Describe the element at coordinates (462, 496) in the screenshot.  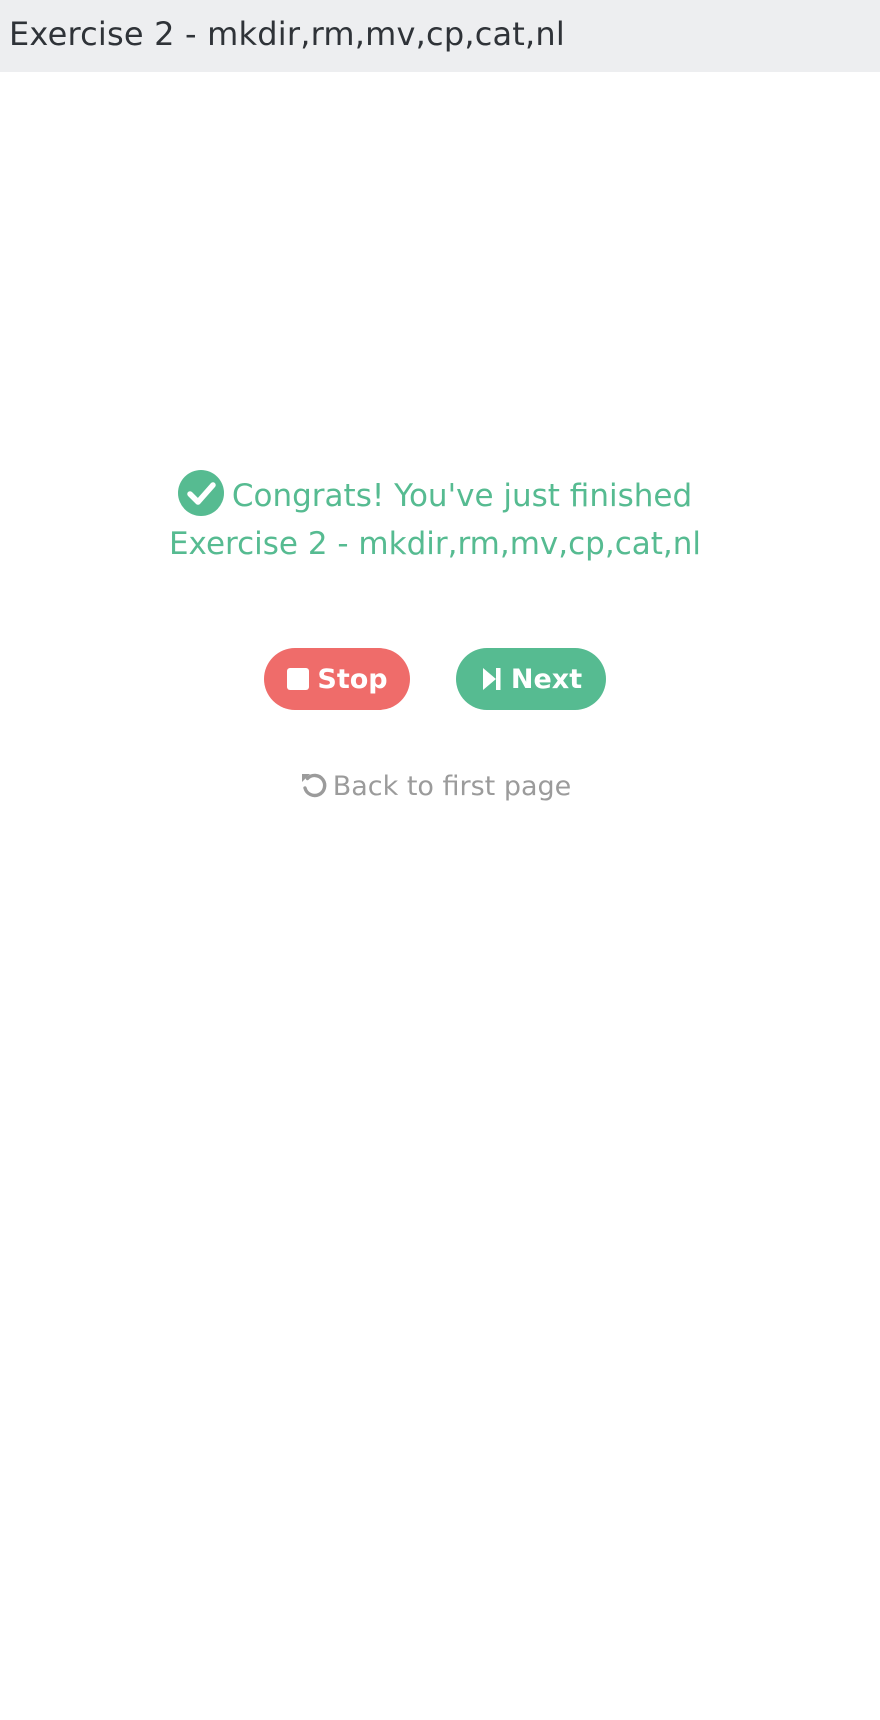
I see `congrats-text: Congrats! You've just finished` at that location.